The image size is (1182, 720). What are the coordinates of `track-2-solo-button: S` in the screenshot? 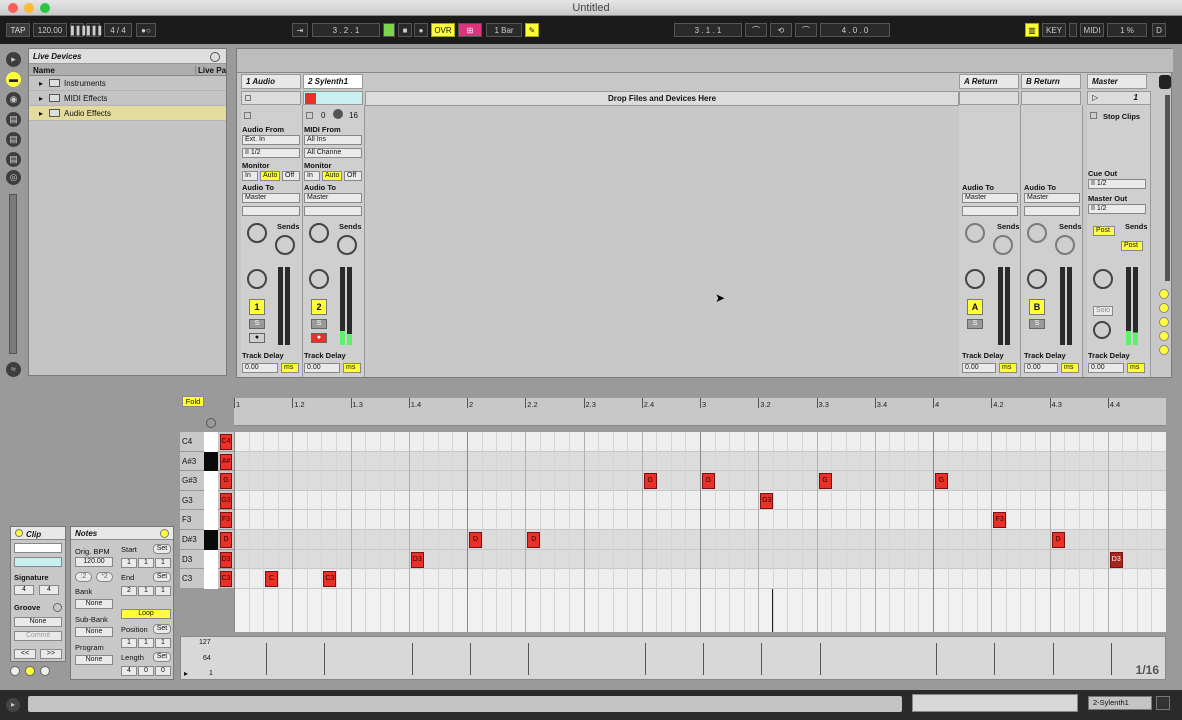 It's located at (319, 324).